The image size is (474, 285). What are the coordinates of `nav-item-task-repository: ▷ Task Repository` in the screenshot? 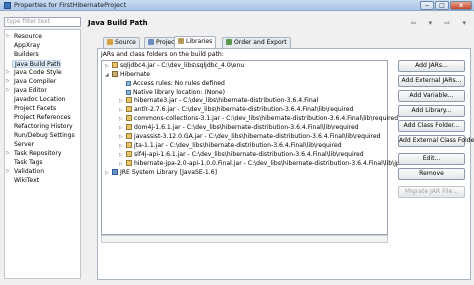 It's located at (34, 154).